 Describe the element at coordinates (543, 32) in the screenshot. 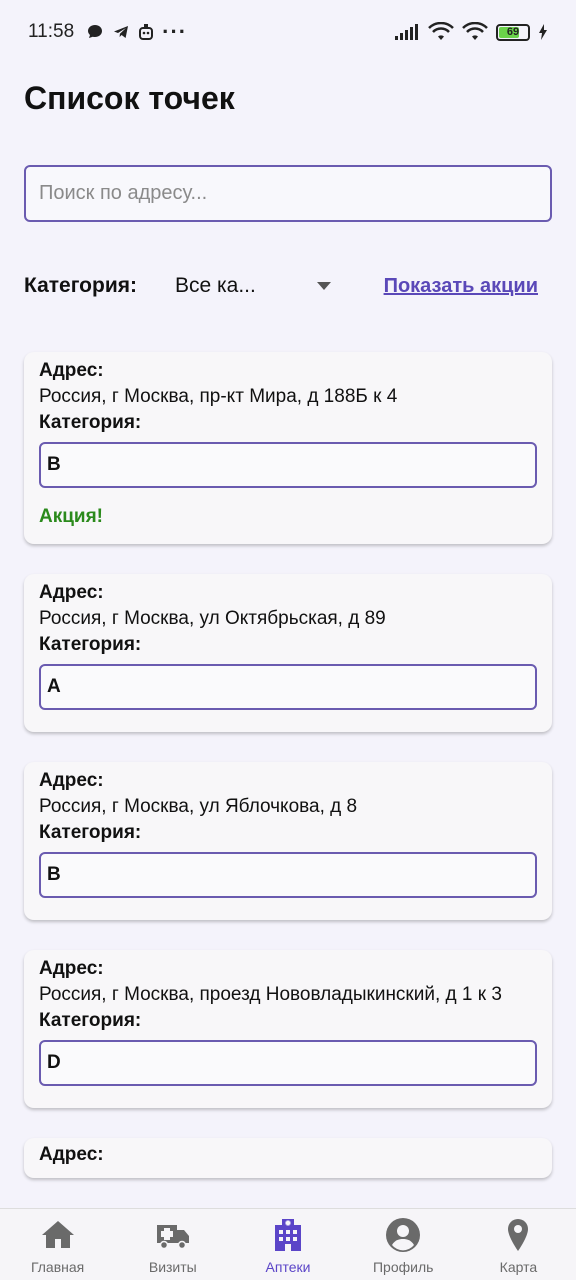

I see `charging-icon` at that location.